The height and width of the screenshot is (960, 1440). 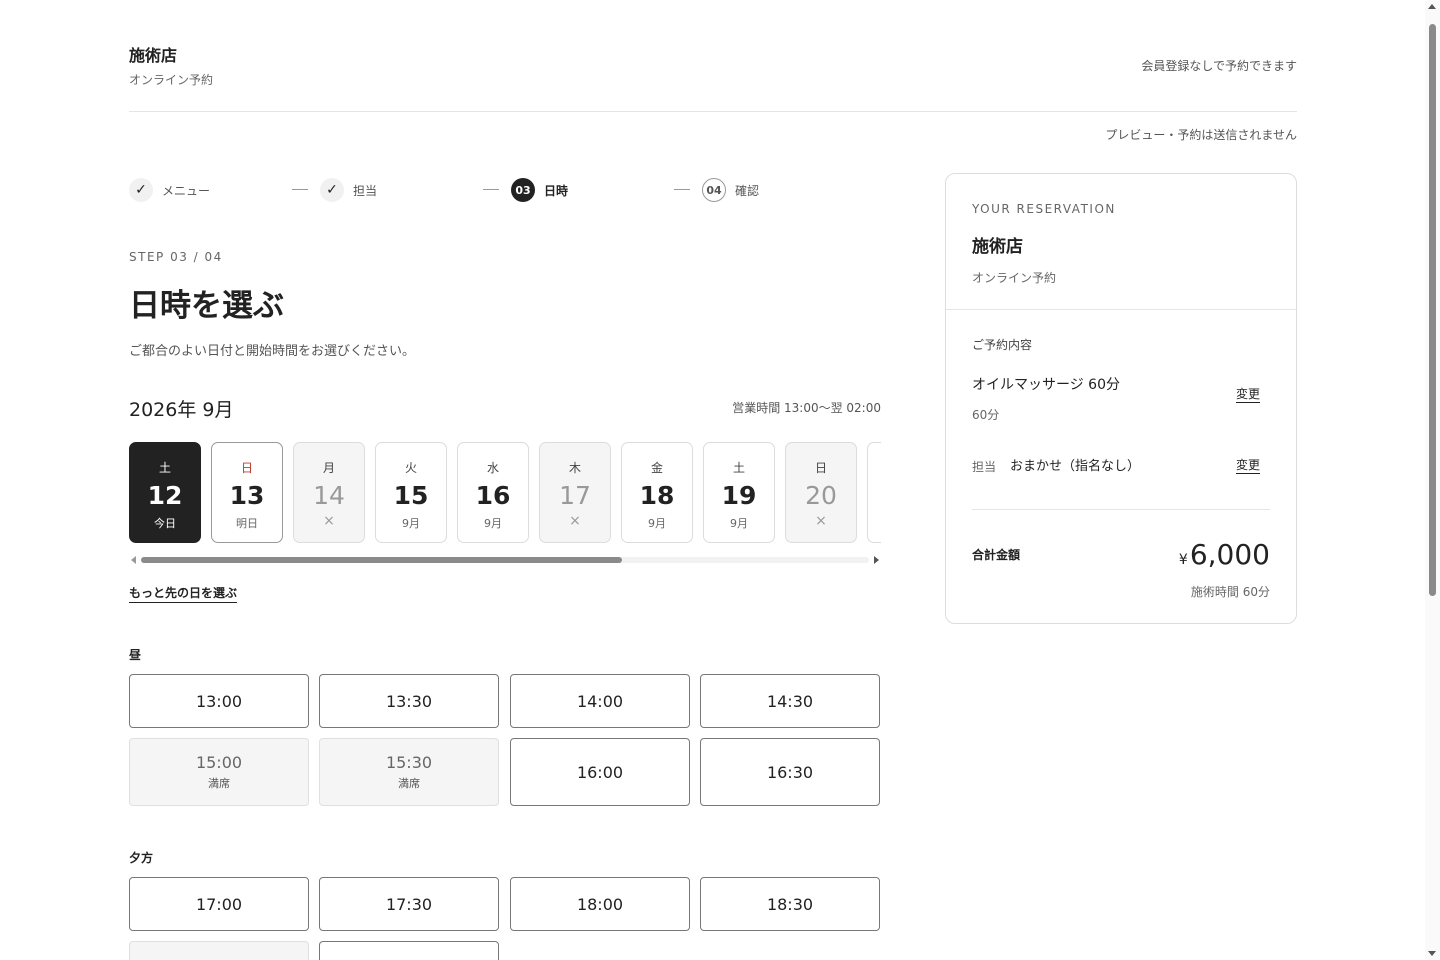 I want to click on window-scrollbar, so click(x=1432, y=480).